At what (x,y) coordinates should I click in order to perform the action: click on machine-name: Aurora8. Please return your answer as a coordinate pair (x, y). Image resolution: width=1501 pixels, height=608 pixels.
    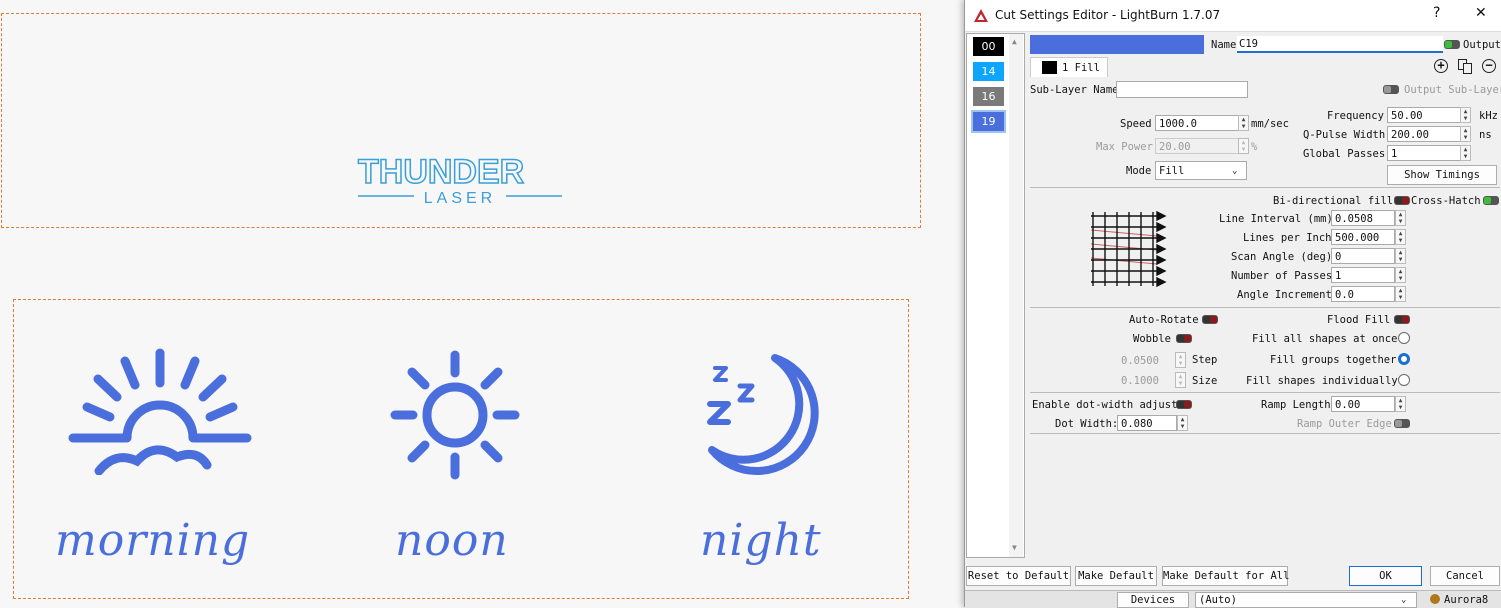
    Looking at the image, I should click on (1466, 600).